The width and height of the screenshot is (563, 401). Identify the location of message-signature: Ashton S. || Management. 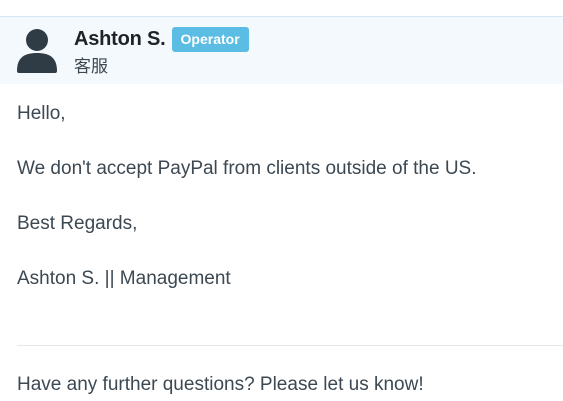
(124, 278).